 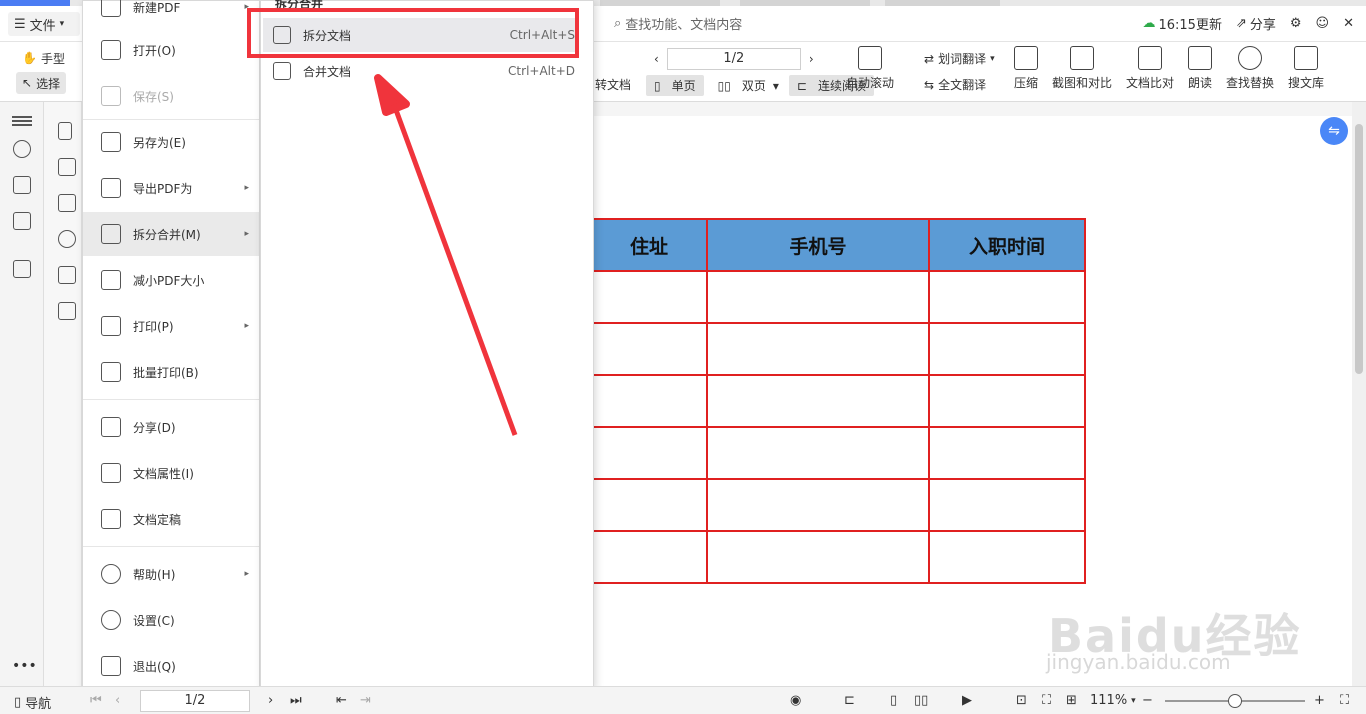 What do you see at coordinates (1113, 700) in the screenshot?
I see `zoom-level: 111% ▾` at bounding box center [1113, 700].